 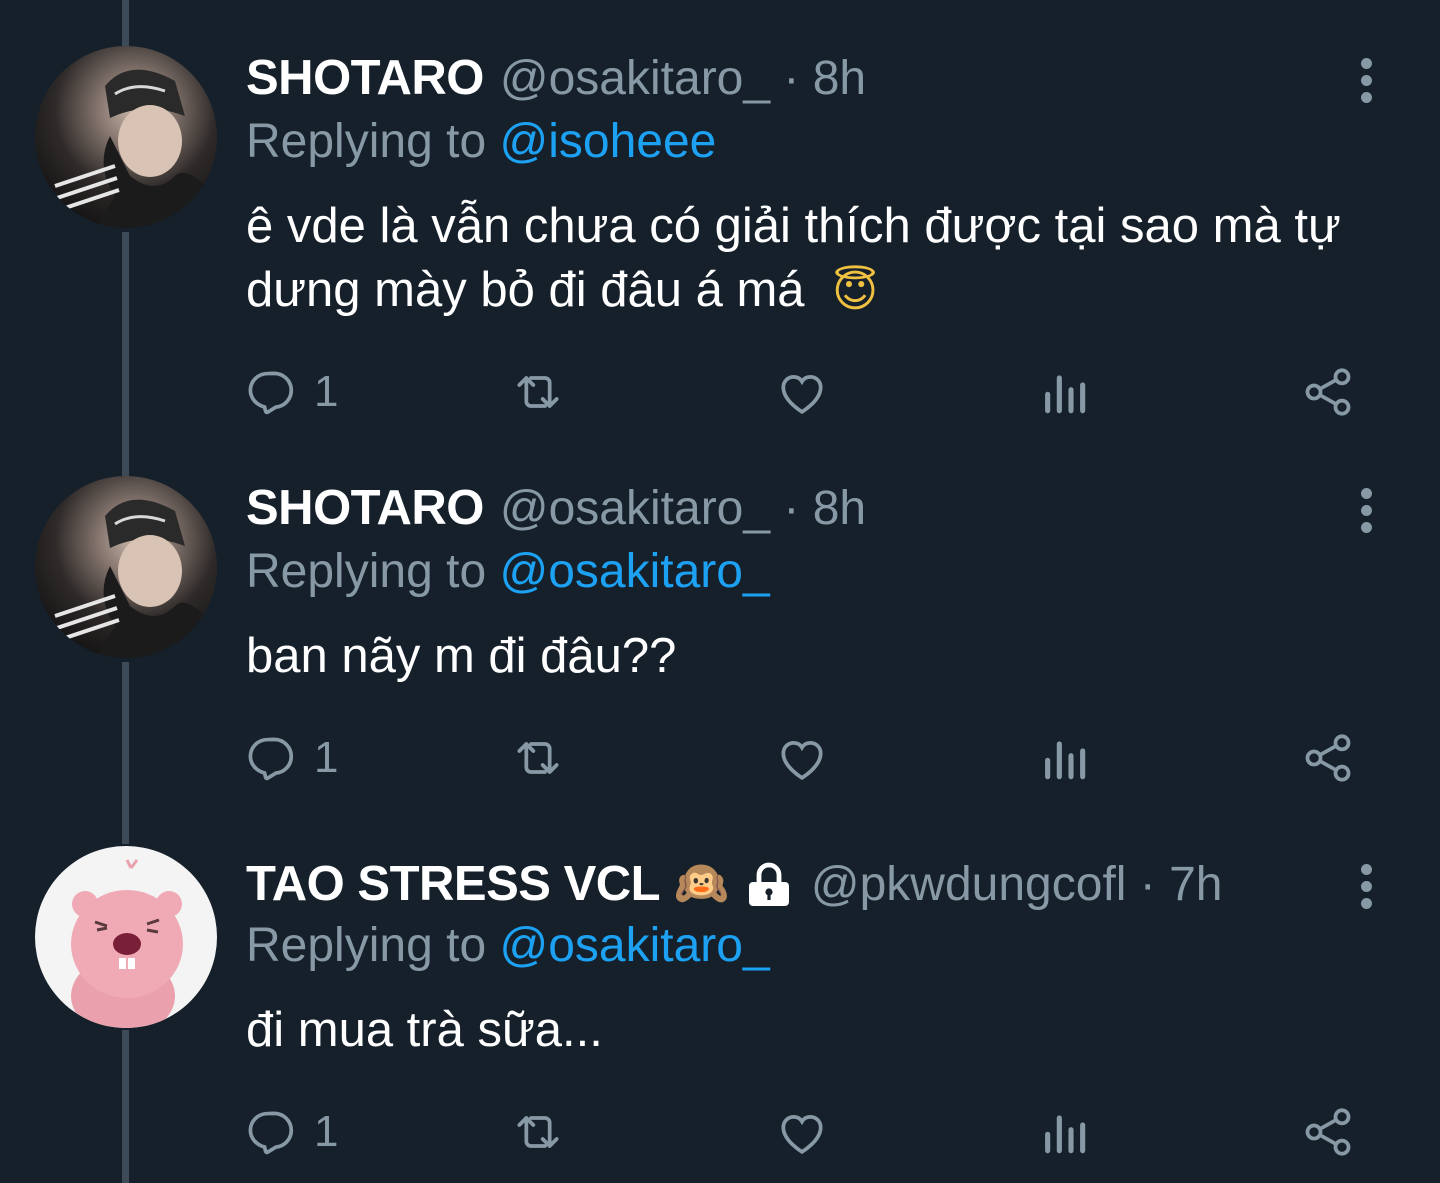 I want to click on tweet-header: TAO STRESS VCL 🙉 @pkwdungcofl · 7h, so click(x=734, y=884).